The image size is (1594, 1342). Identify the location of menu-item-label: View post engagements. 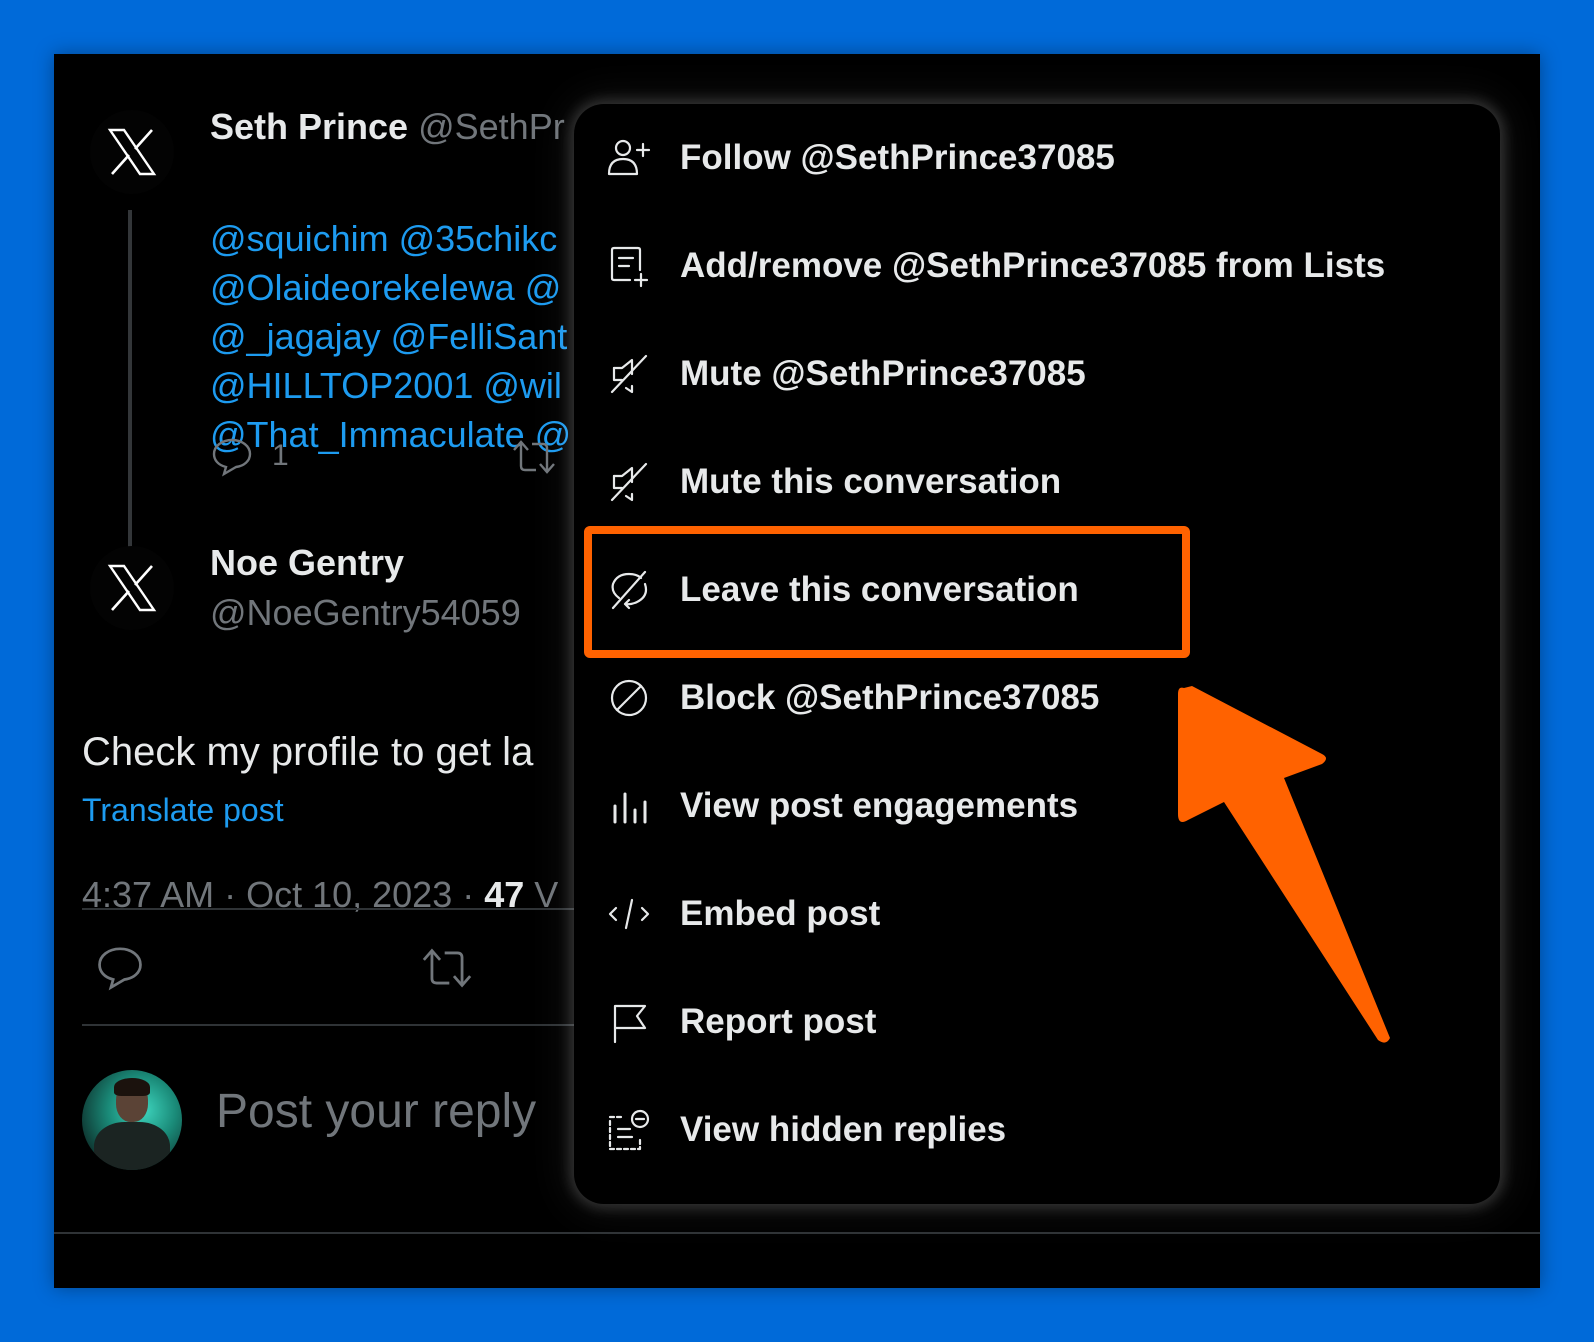
(879, 805).